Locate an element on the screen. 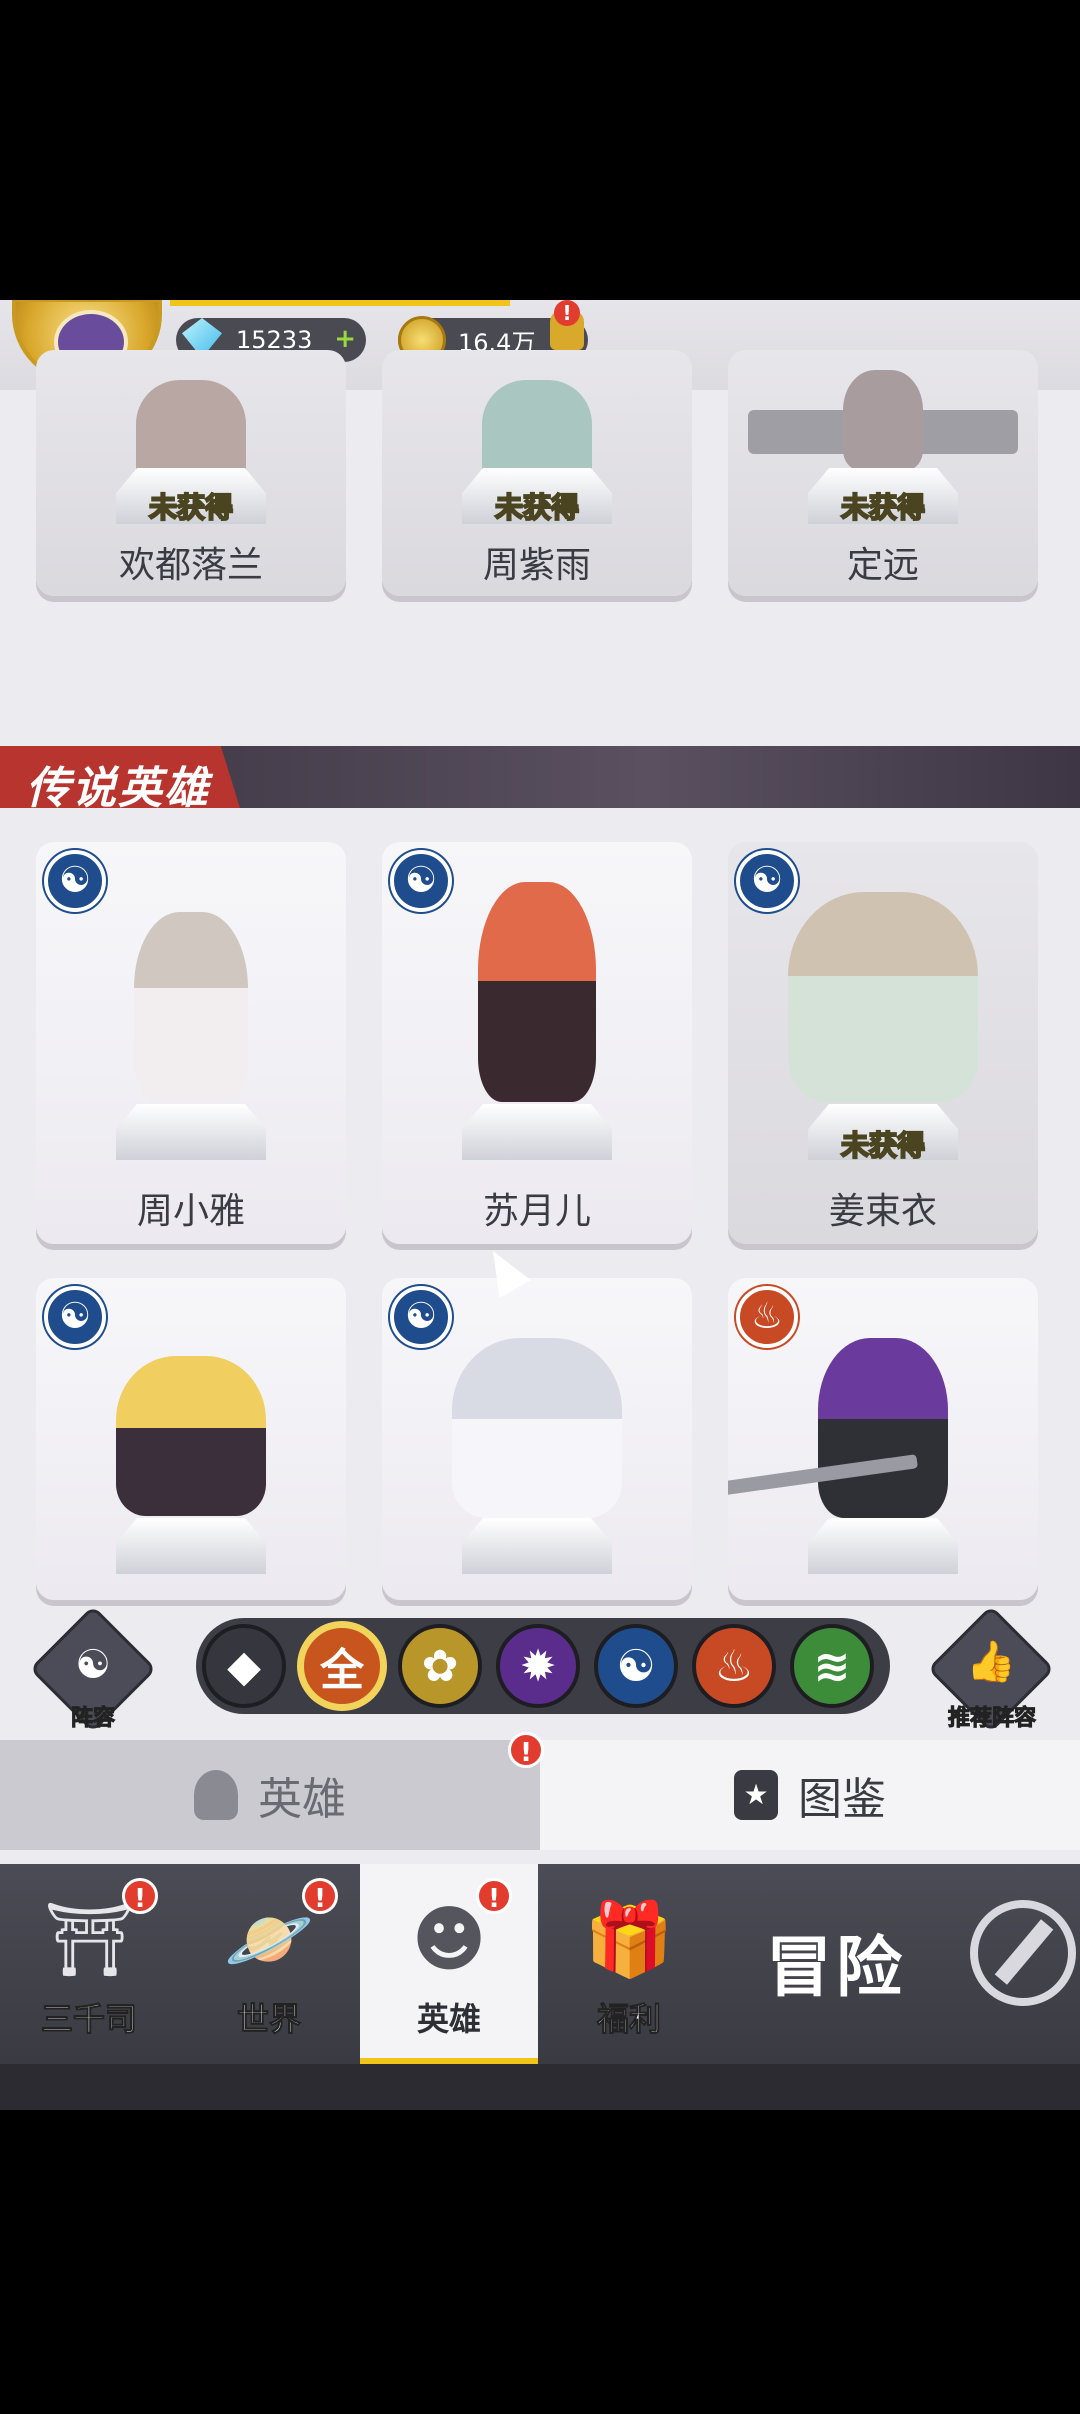  lotus-filter-icon: ✿ is located at coordinates (440, 1666).